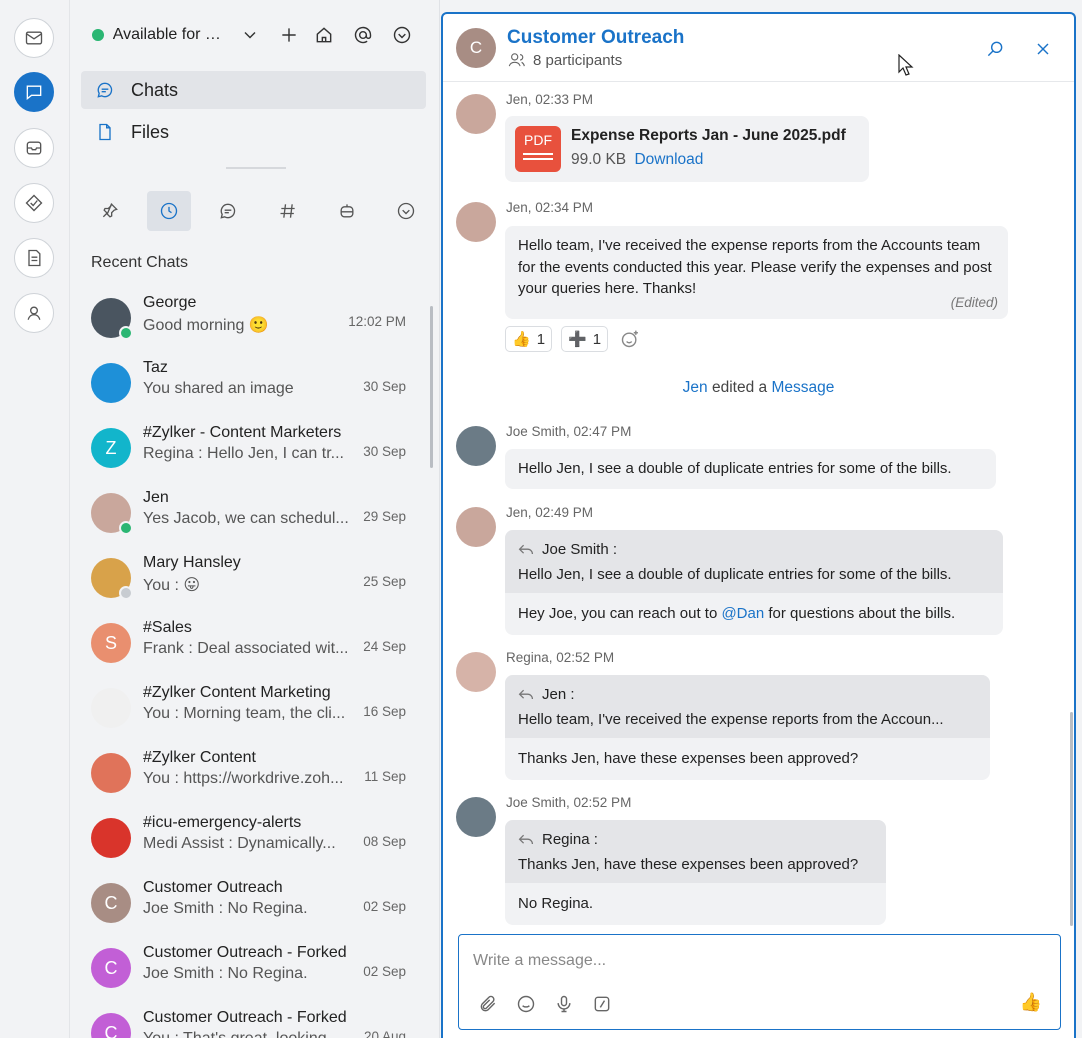 The width and height of the screenshot is (1082, 1038). What do you see at coordinates (995, 49) in the screenshot?
I see `search-icon` at bounding box center [995, 49].